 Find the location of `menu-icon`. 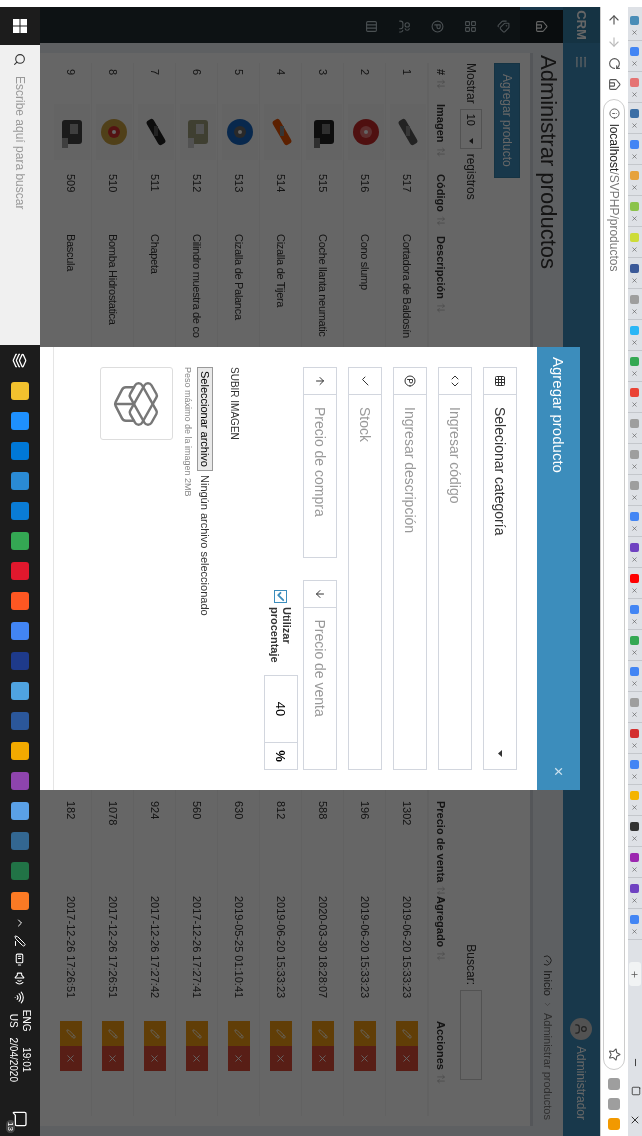

menu-icon is located at coordinates (581, 62).